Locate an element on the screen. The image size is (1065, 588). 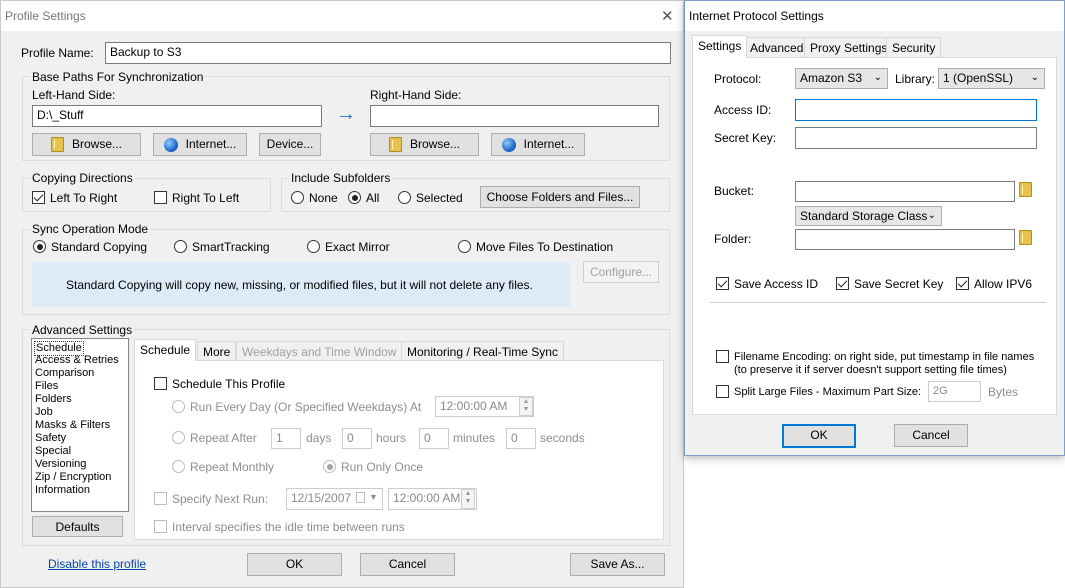
list-item: Files is located at coordinates (46, 386).